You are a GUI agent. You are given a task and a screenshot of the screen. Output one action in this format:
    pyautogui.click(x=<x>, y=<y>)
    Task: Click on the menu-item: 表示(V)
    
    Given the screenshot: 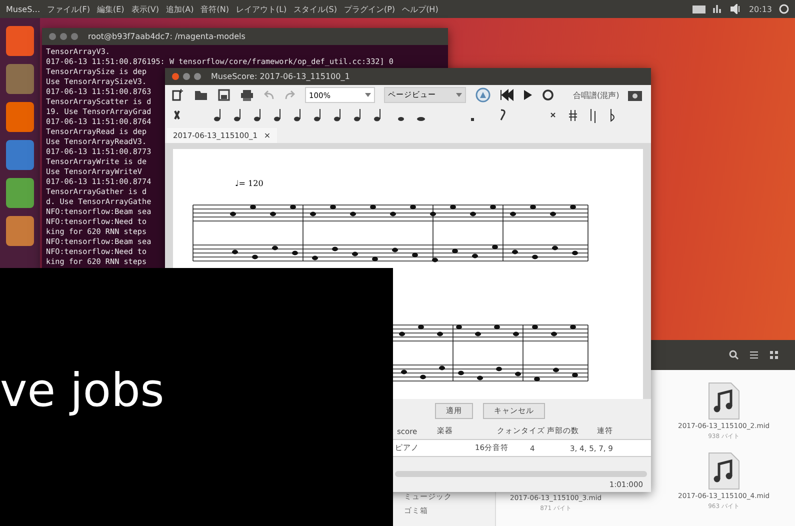 What is the action you would take?
    pyautogui.click(x=145, y=9)
    